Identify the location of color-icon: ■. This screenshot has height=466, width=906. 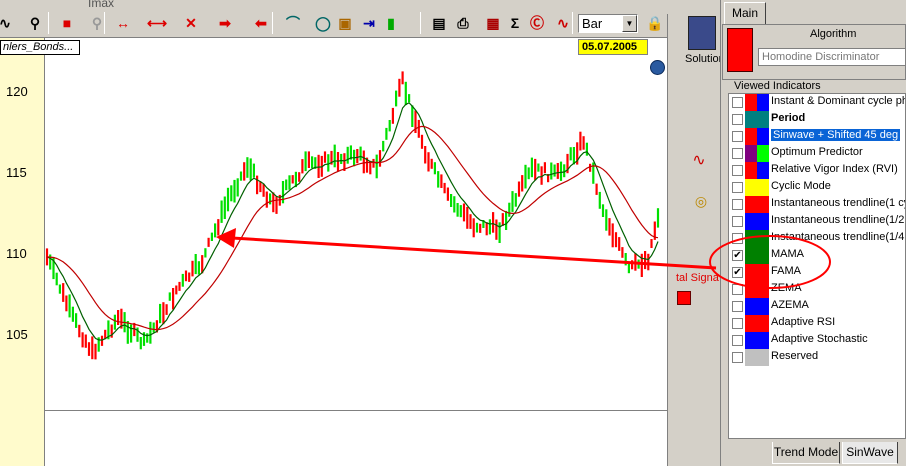
(67, 23).